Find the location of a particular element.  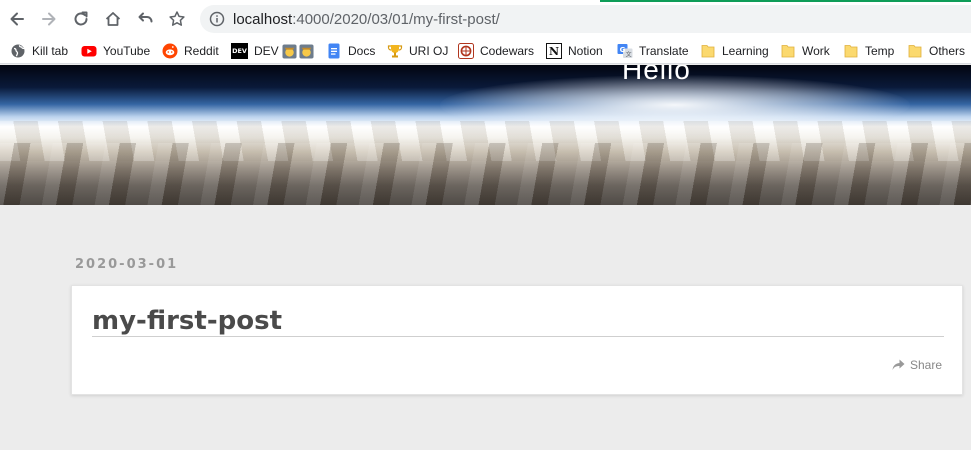

undo-button is located at coordinates (145, 19).